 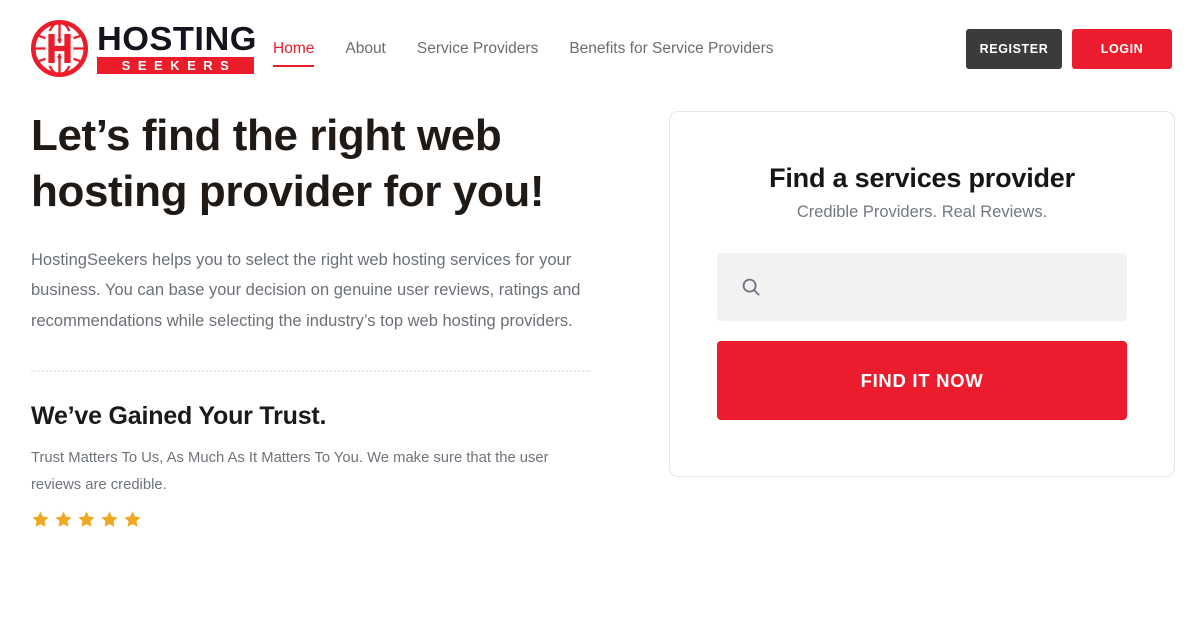 I want to click on brand-logo: HOSTING SEEKERS, so click(x=143, y=48).